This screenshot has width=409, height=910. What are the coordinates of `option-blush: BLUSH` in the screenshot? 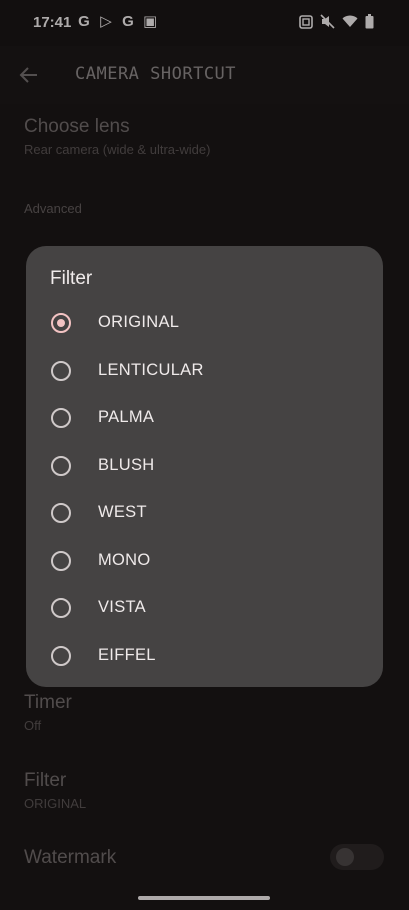 It's located at (204, 466).